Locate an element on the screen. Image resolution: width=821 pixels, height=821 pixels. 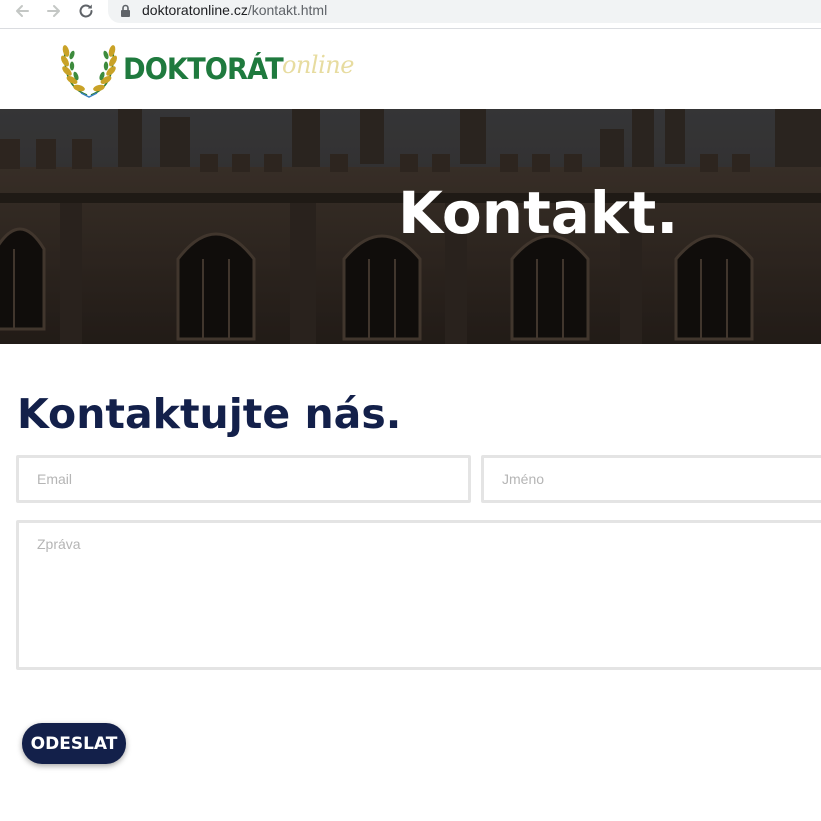
reload-icon is located at coordinates (86, 11).